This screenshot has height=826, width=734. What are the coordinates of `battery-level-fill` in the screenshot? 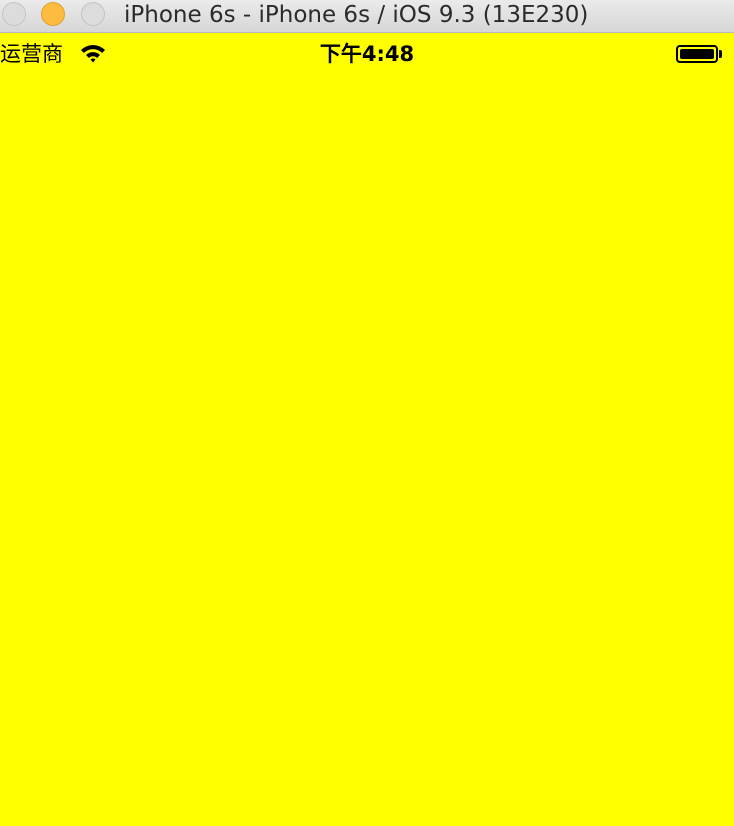 It's located at (697, 54).